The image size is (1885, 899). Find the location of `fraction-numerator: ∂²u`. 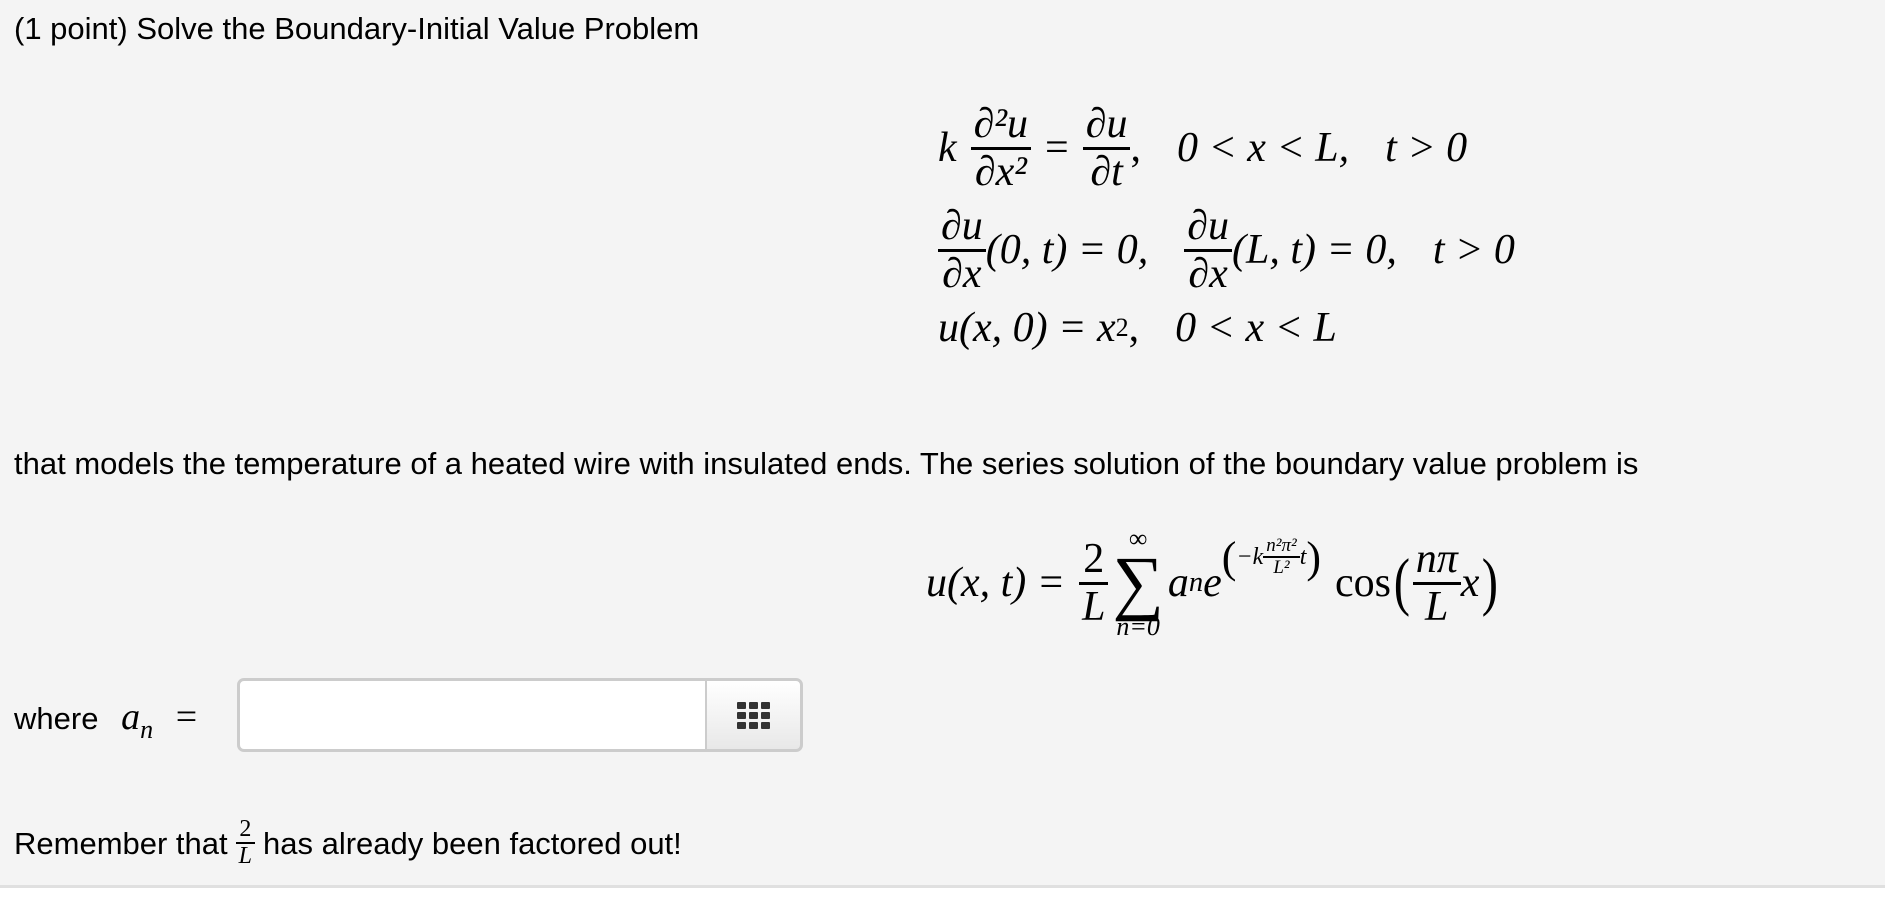

fraction-numerator: ∂²u is located at coordinates (1001, 124).